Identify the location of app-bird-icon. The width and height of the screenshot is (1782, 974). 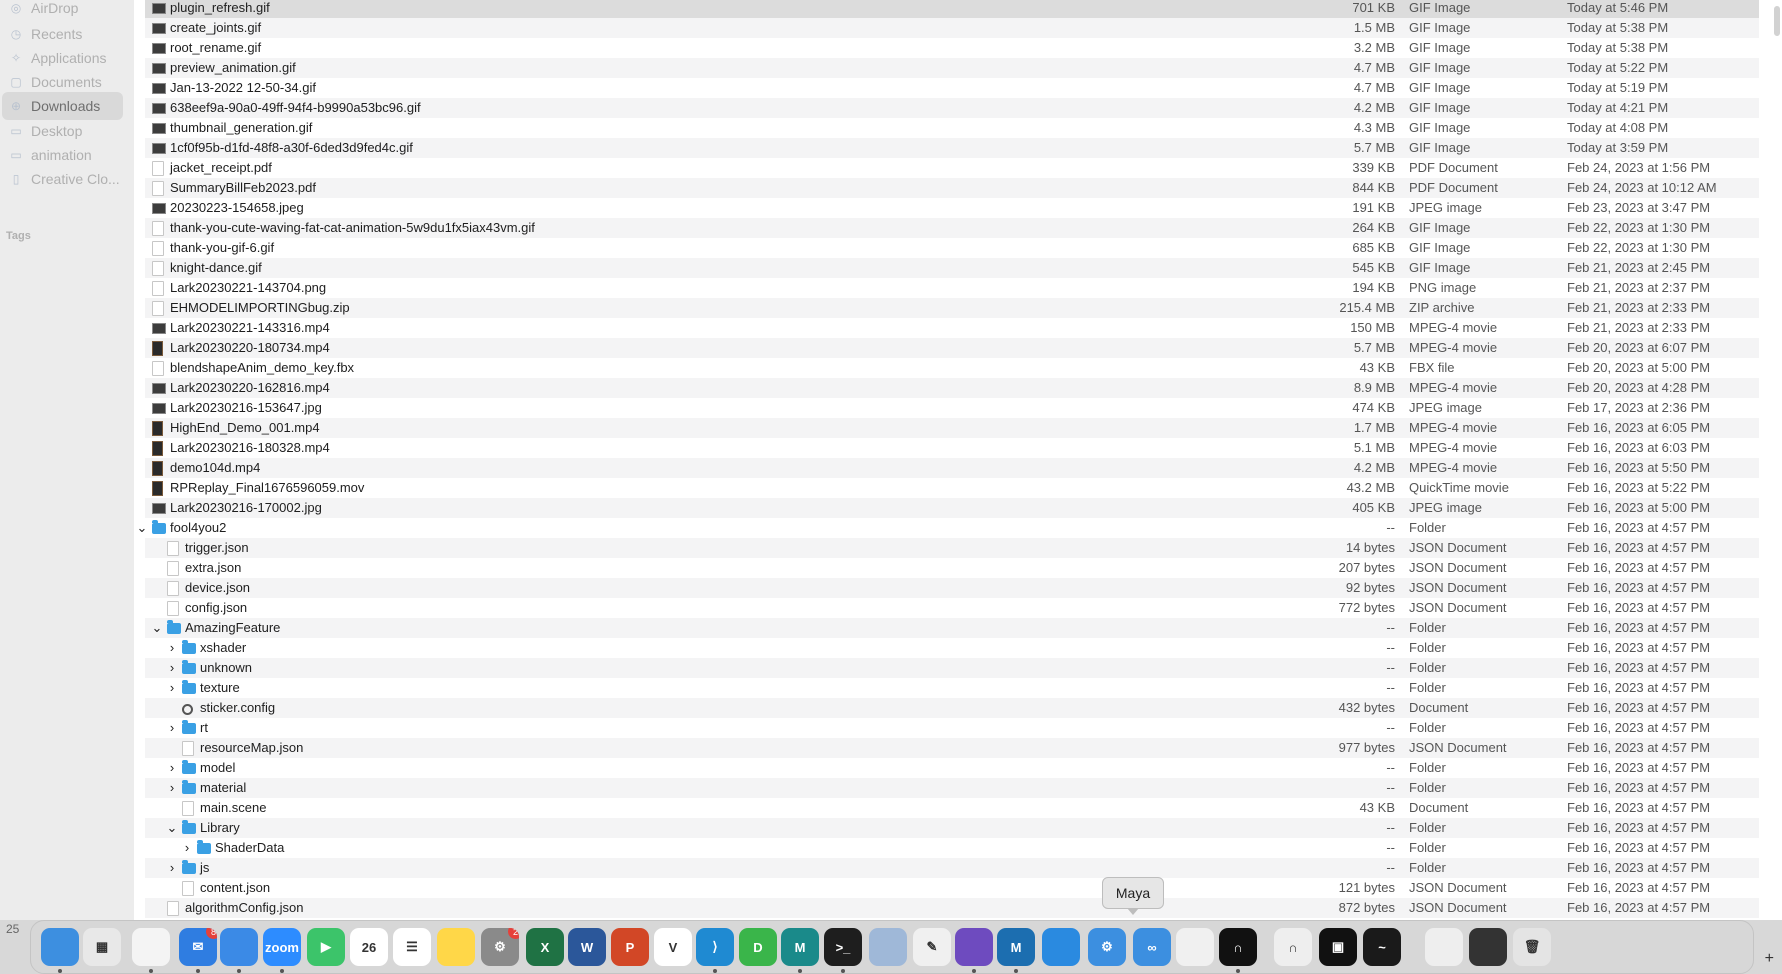
(239, 947).